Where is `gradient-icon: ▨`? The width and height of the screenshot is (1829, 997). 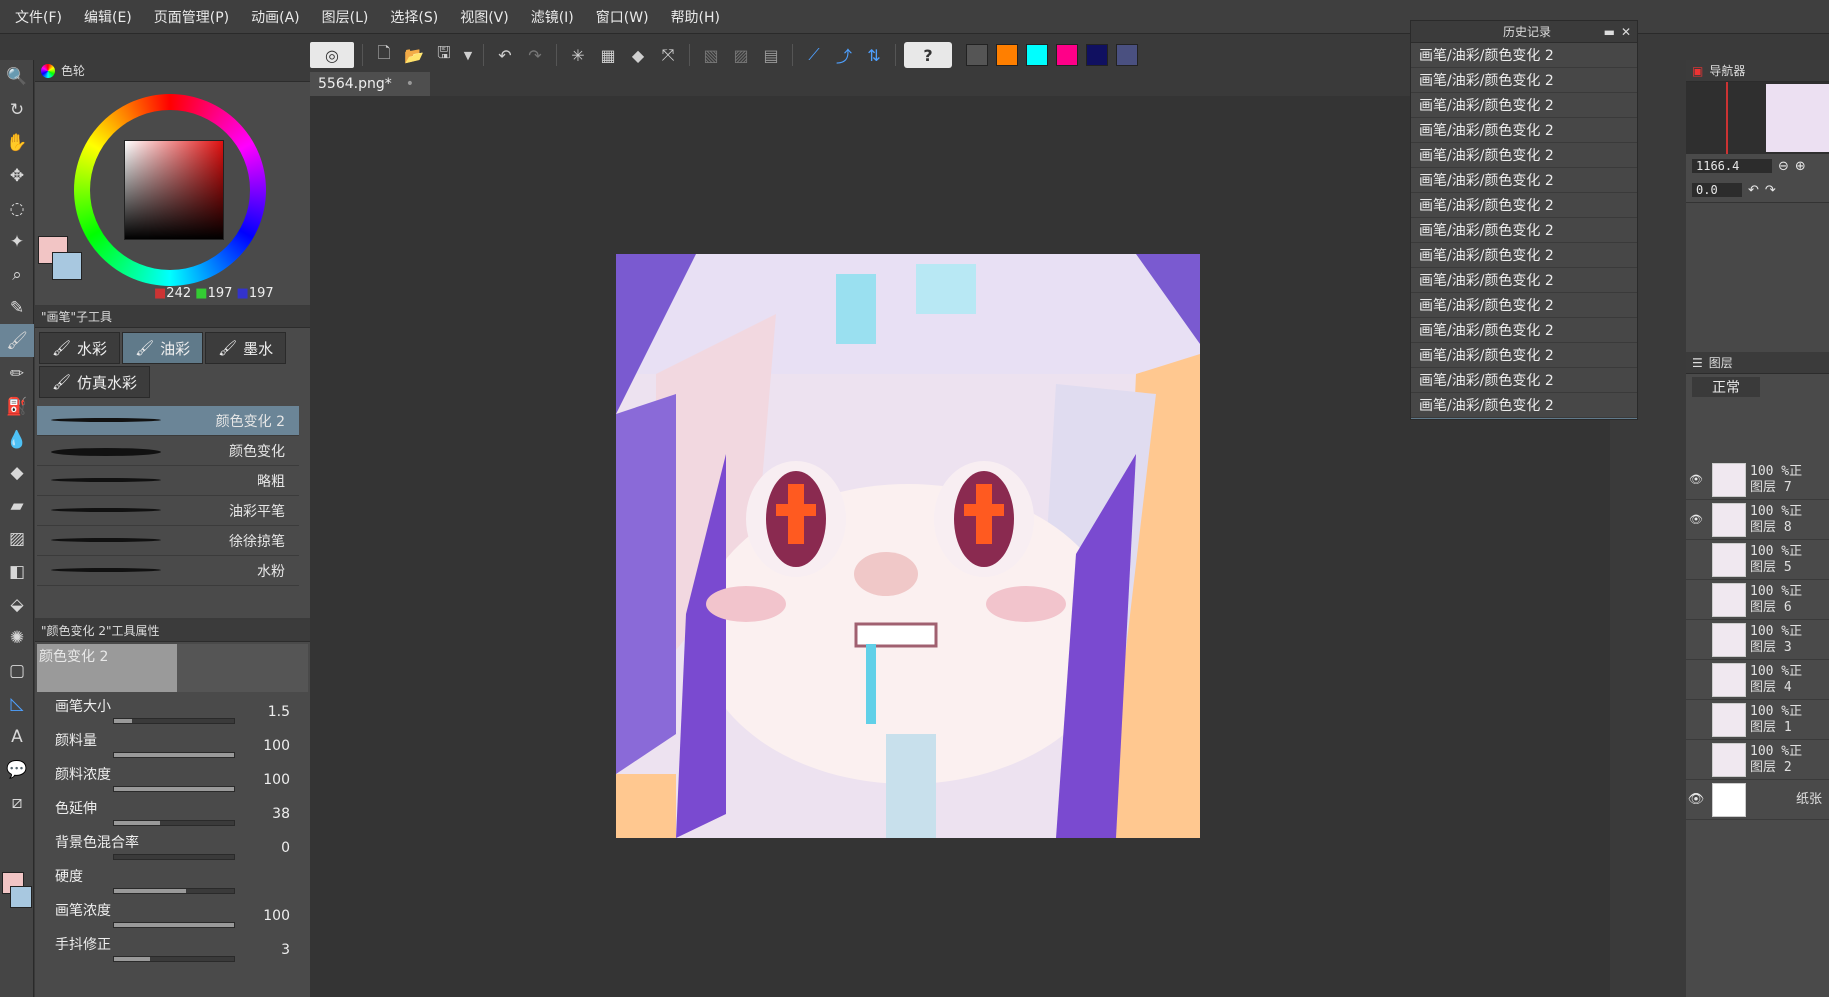 gradient-icon: ▨ is located at coordinates (17, 538).